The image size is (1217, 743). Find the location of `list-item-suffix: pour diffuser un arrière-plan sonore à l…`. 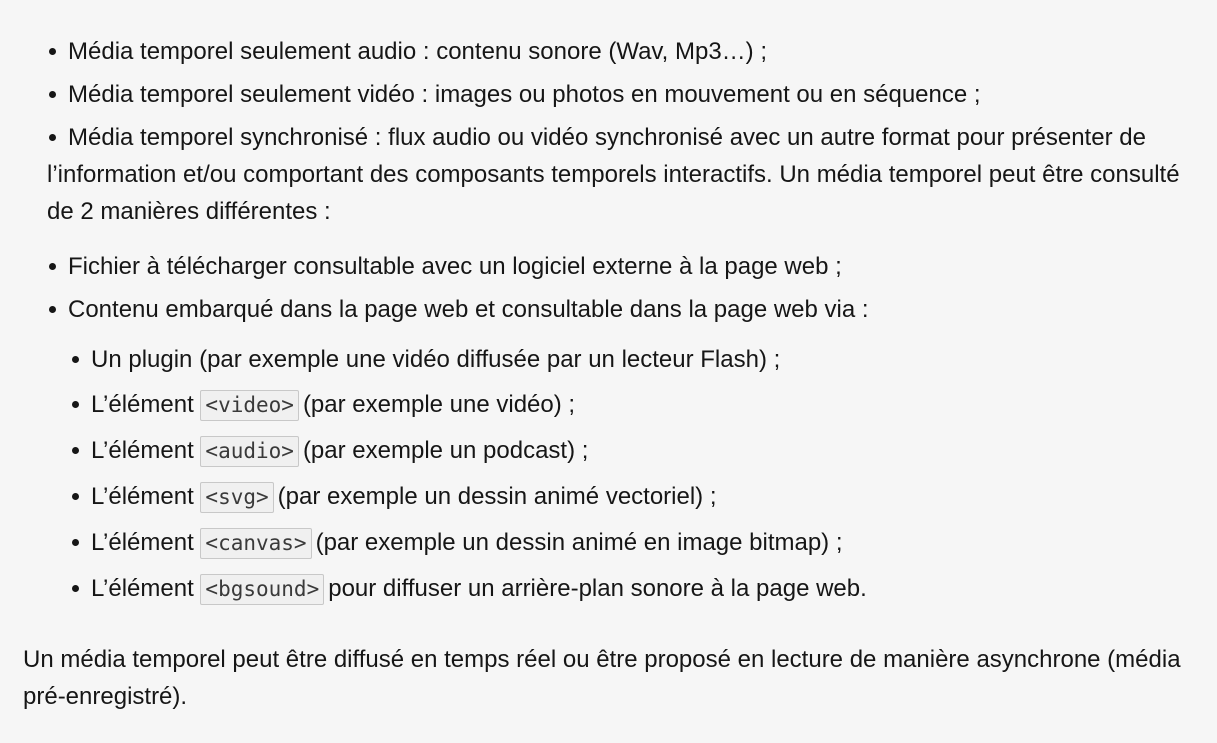

list-item-suffix: pour diffuser un arrière-plan sonore à l… is located at coordinates (597, 588).